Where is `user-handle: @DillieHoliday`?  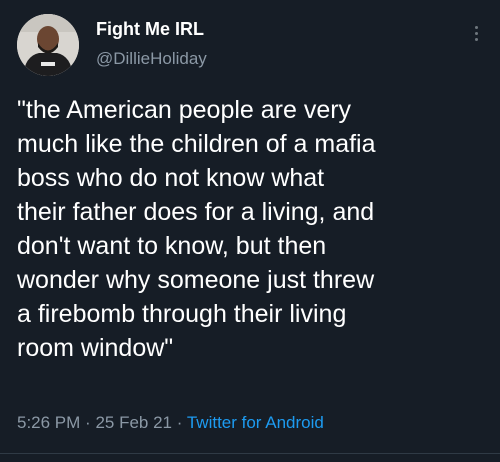
user-handle: @DillieHoliday is located at coordinates (151, 59).